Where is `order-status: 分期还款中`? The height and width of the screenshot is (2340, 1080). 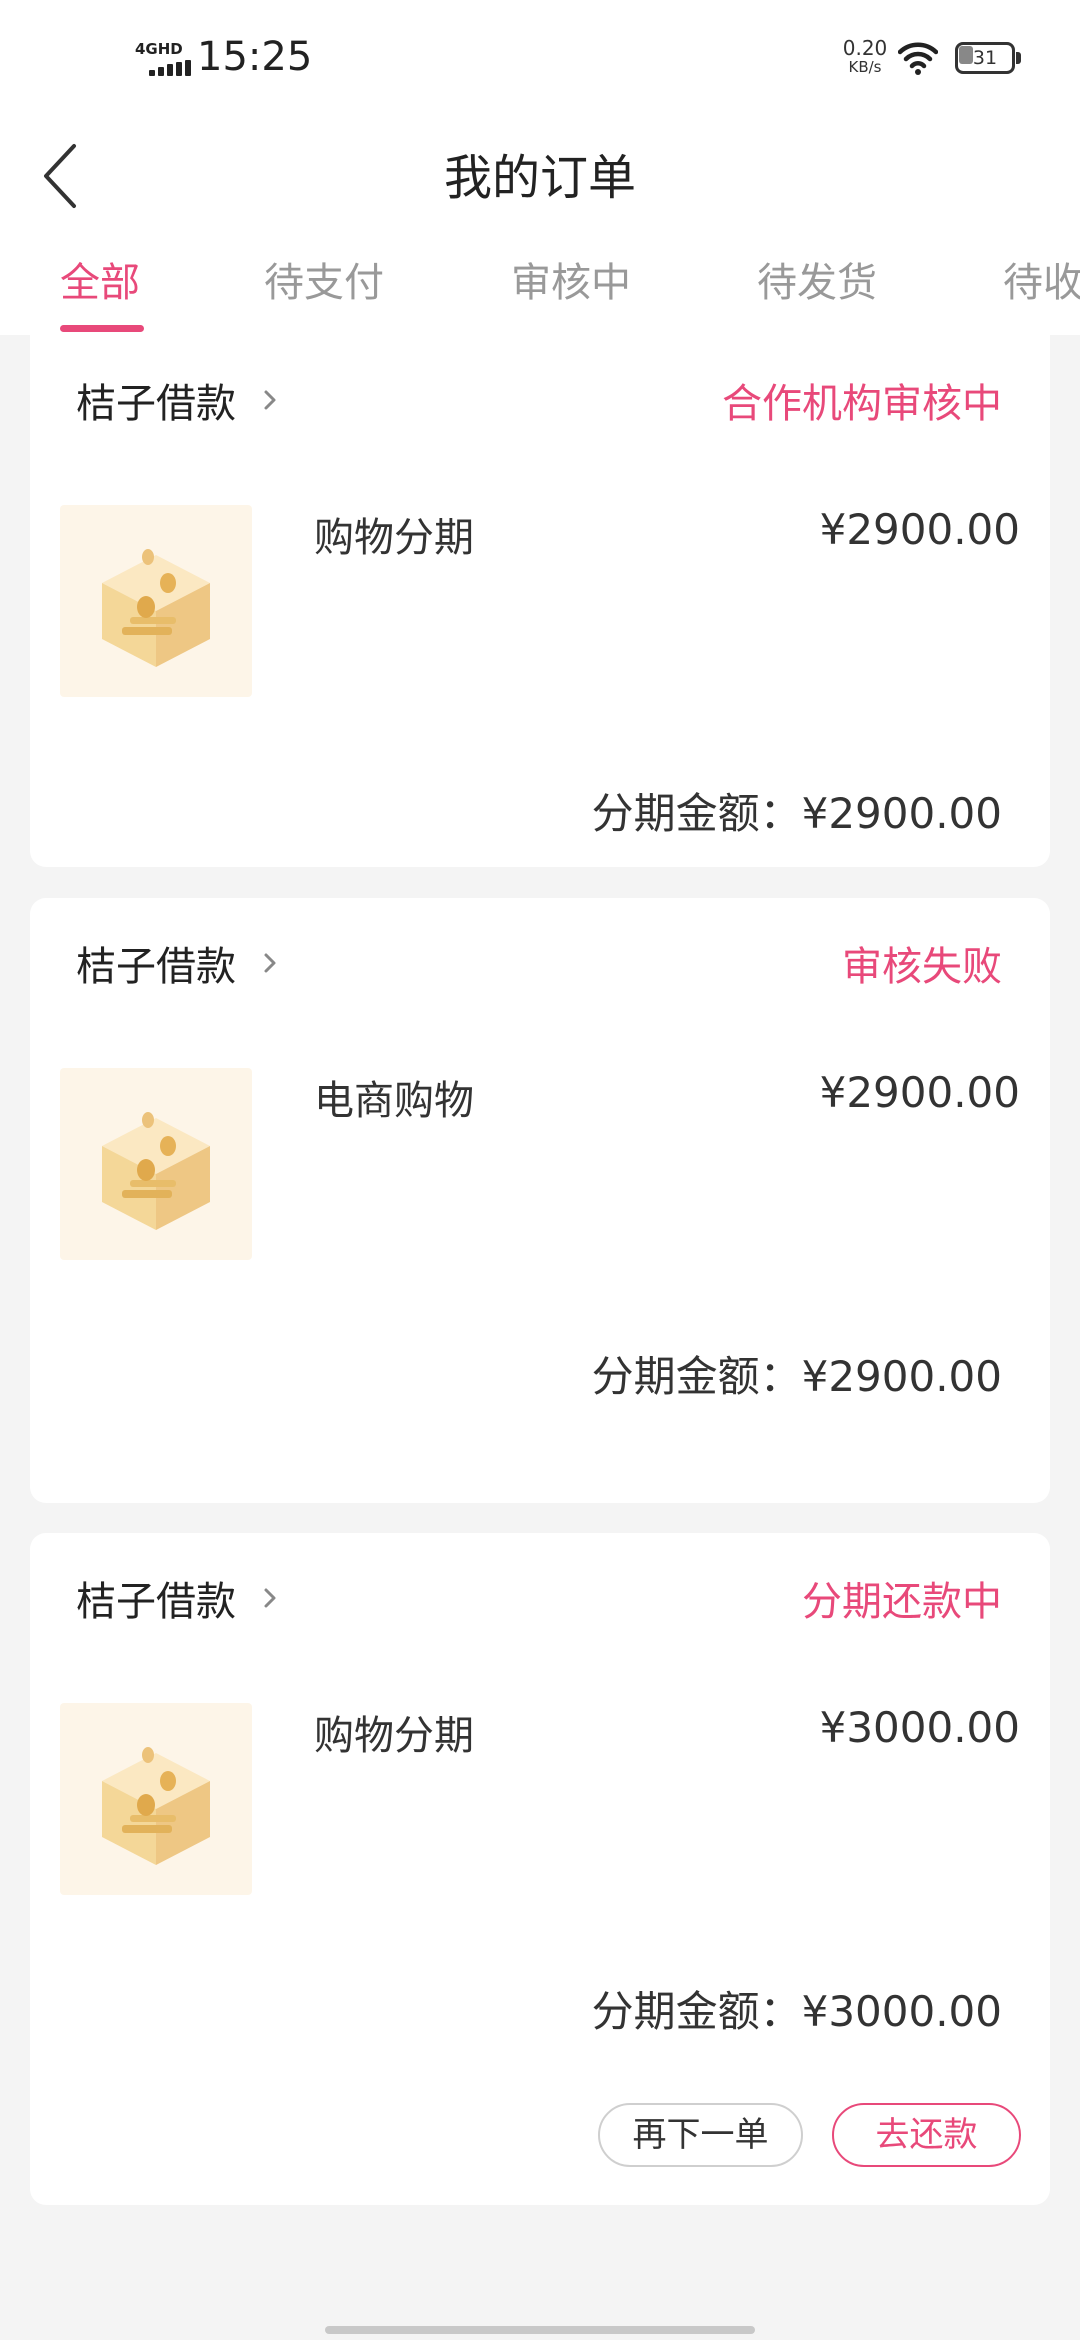 order-status: 分期还款中 is located at coordinates (902, 1602).